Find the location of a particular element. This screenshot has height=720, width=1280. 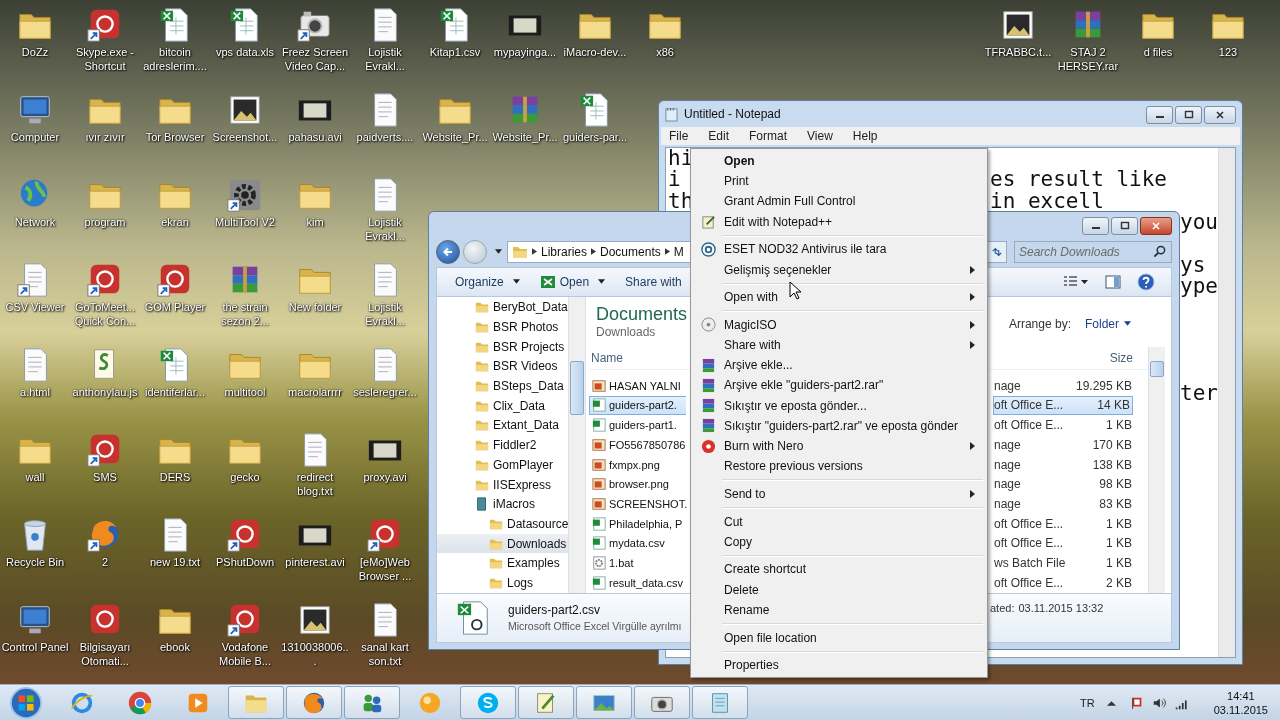

tree-item: IISExpress is located at coordinates (502, 484).